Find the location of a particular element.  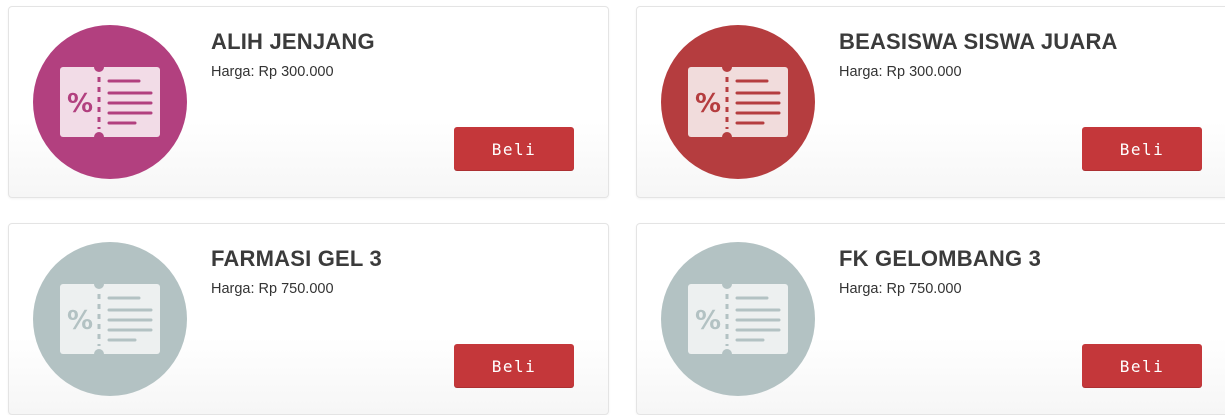

product-title: BEASISWA SISWA JUARA is located at coordinates (978, 41).